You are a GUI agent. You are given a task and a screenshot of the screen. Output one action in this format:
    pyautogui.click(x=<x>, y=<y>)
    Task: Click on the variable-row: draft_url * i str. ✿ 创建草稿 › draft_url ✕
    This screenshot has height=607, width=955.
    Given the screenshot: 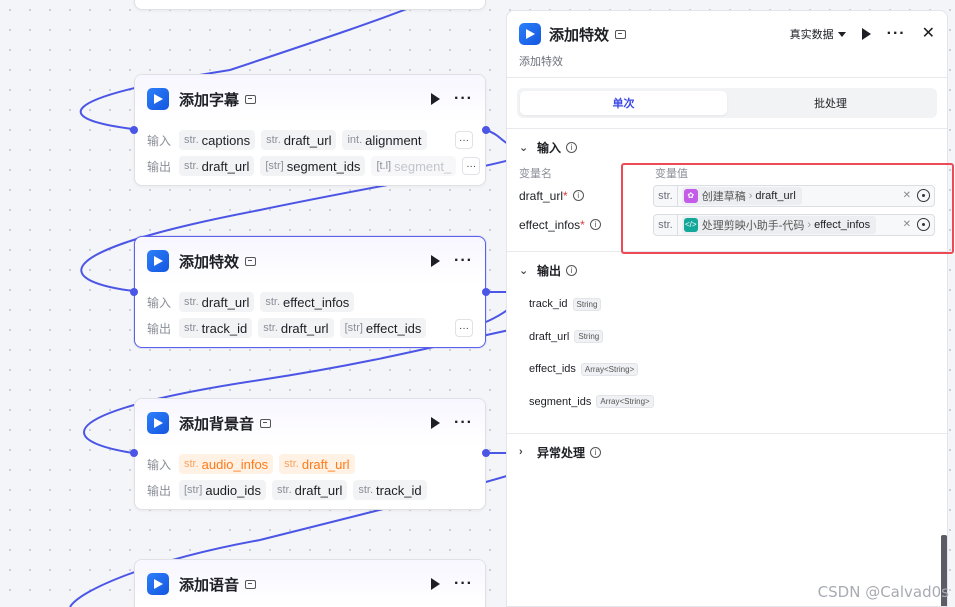 What is the action you would take?
    pyautogui.click(x=727, y=195)
    